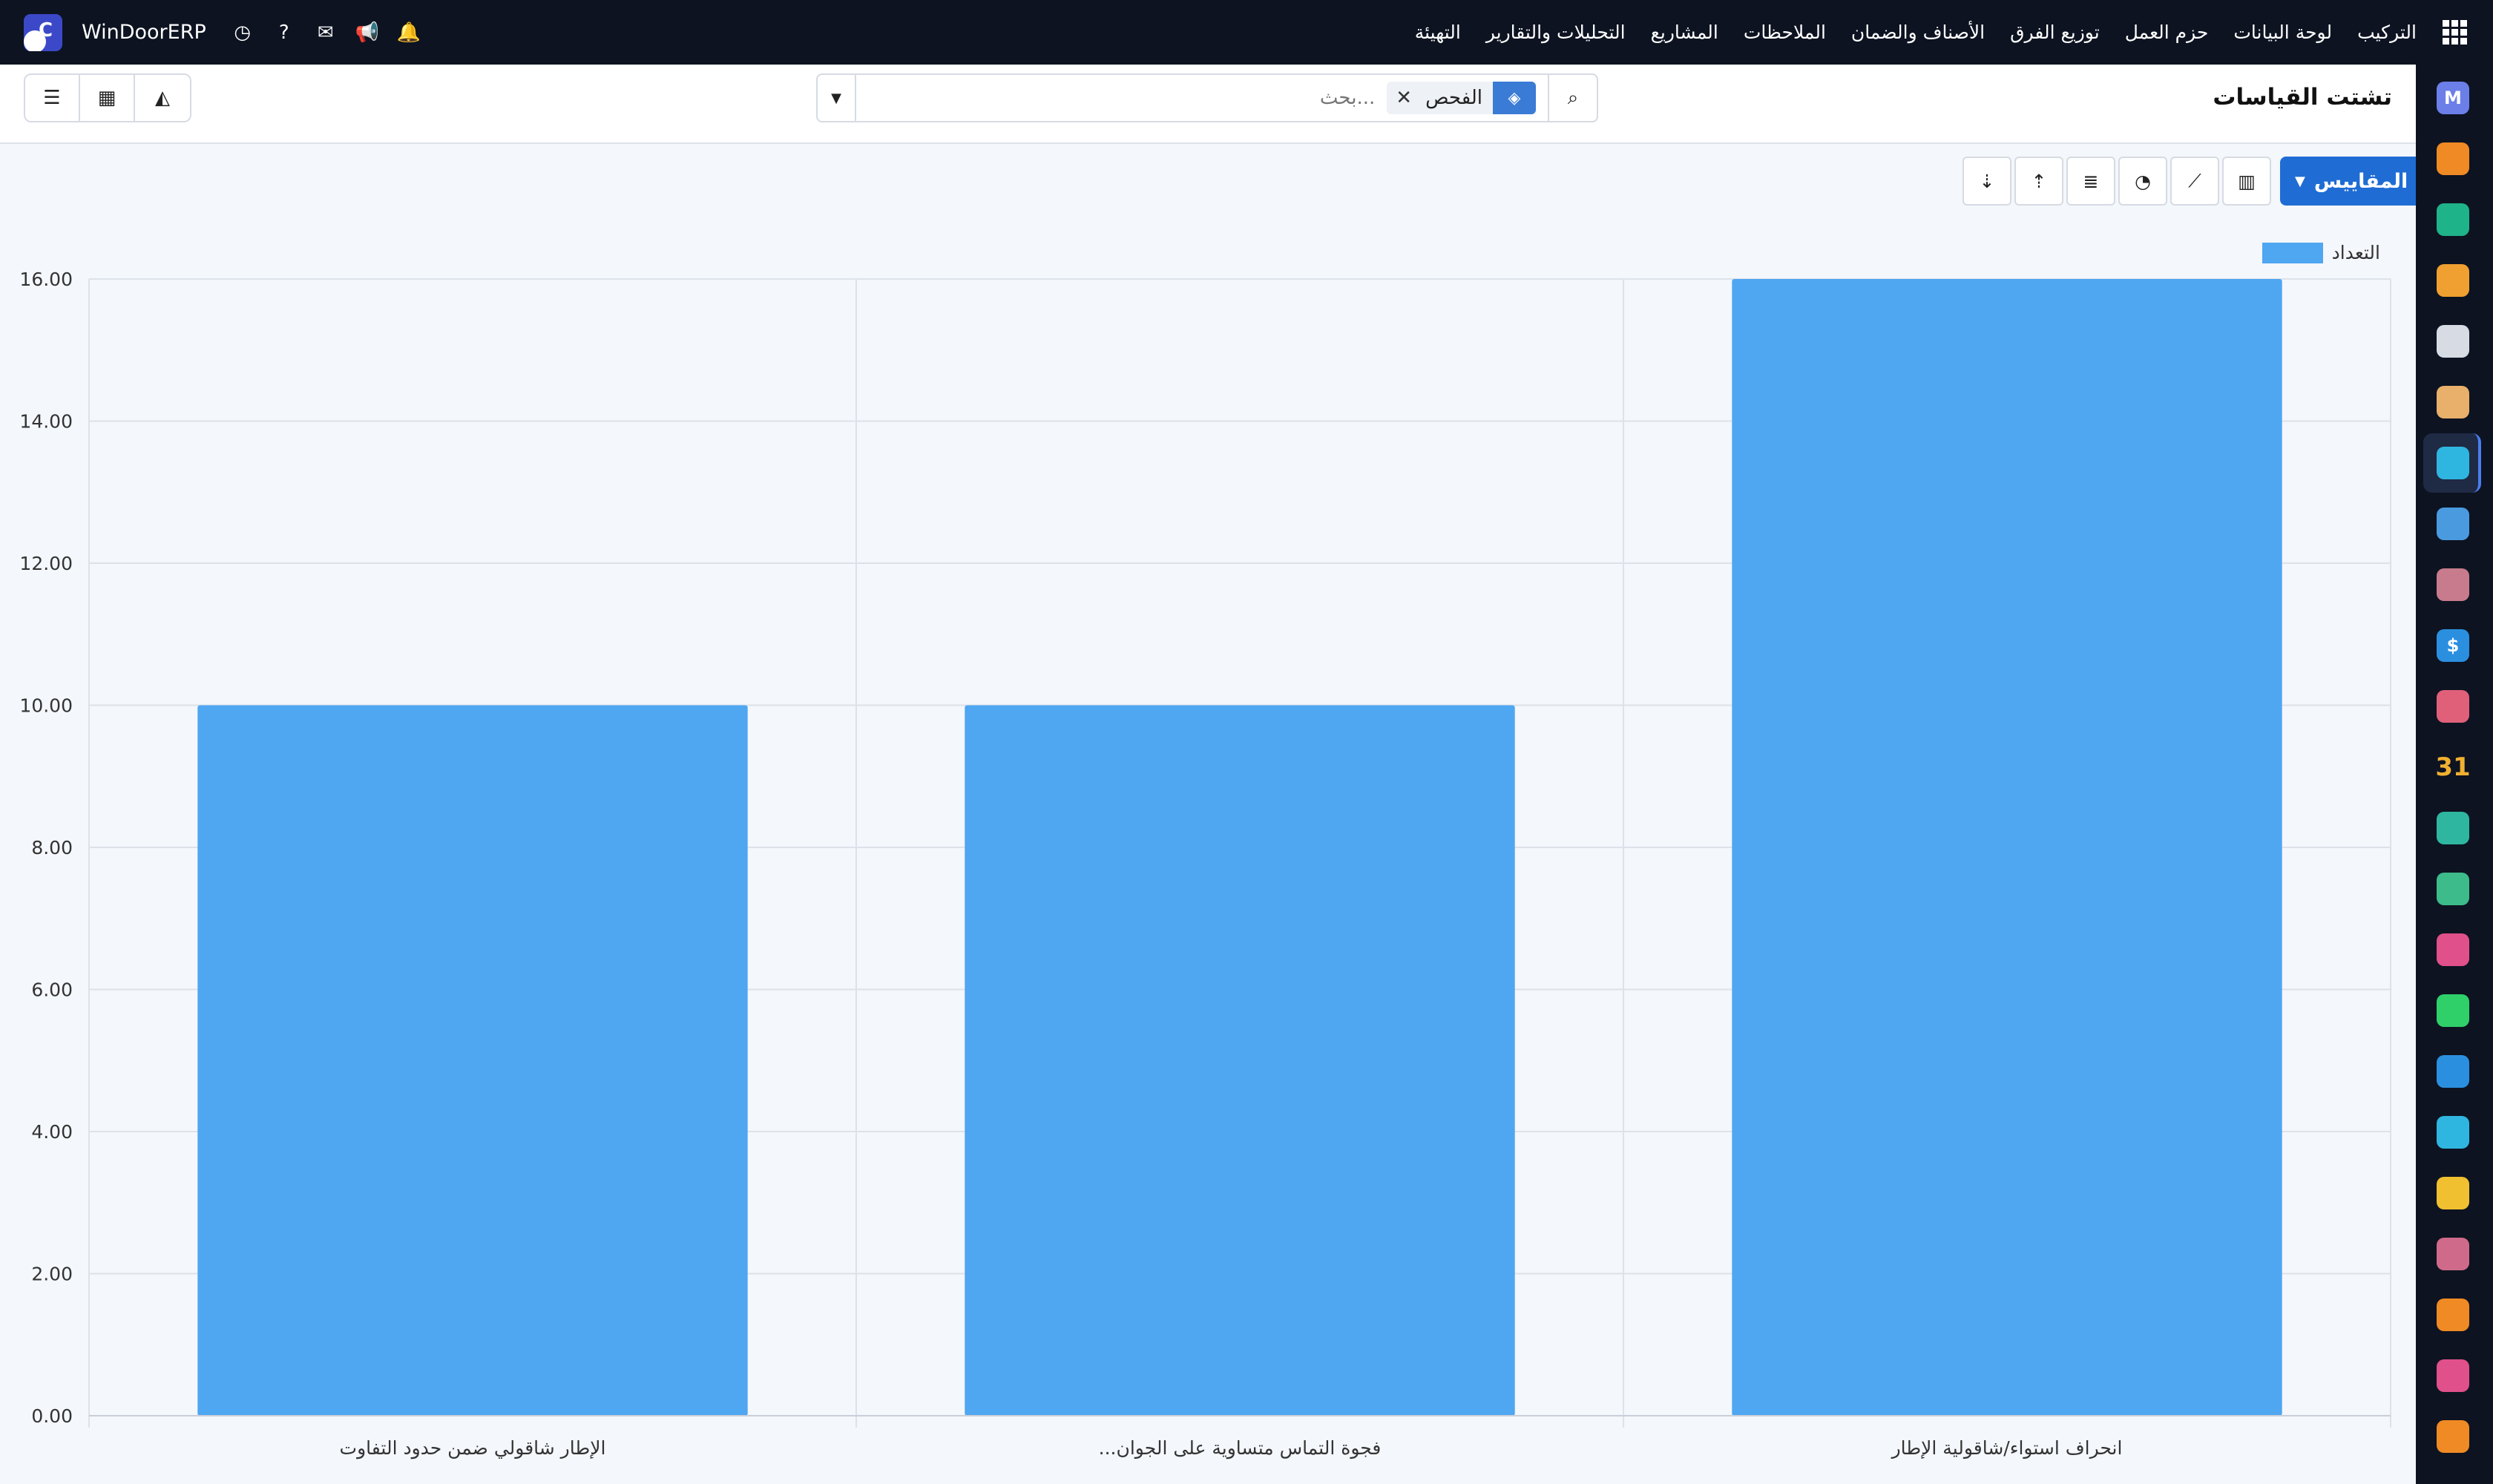  What do you see at coordinates (2453, 219) in the screenshot?
I see `checkmark-ribbon-icon` at bounding box center [2453, 219].